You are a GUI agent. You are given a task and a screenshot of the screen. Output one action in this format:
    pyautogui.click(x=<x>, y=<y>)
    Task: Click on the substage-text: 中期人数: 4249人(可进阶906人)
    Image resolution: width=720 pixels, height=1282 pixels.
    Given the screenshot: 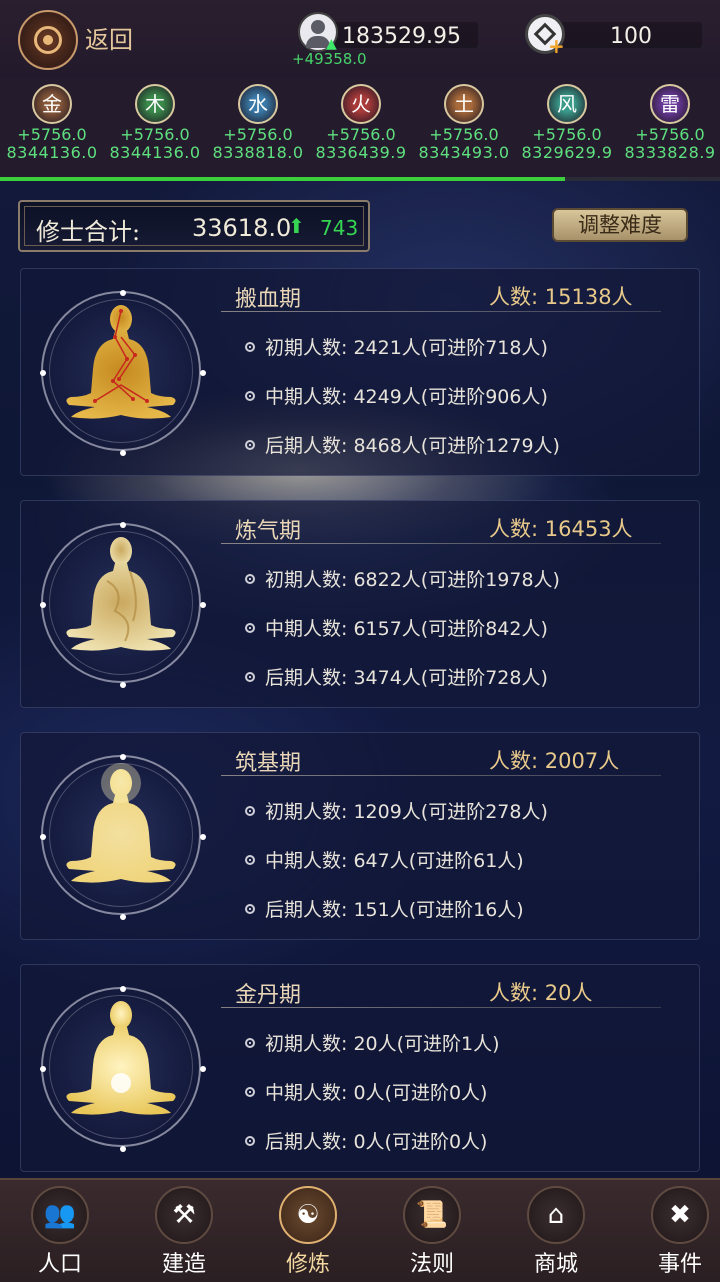 What is the action you would take?
    pyautogui.click(x=406, y=397)
    